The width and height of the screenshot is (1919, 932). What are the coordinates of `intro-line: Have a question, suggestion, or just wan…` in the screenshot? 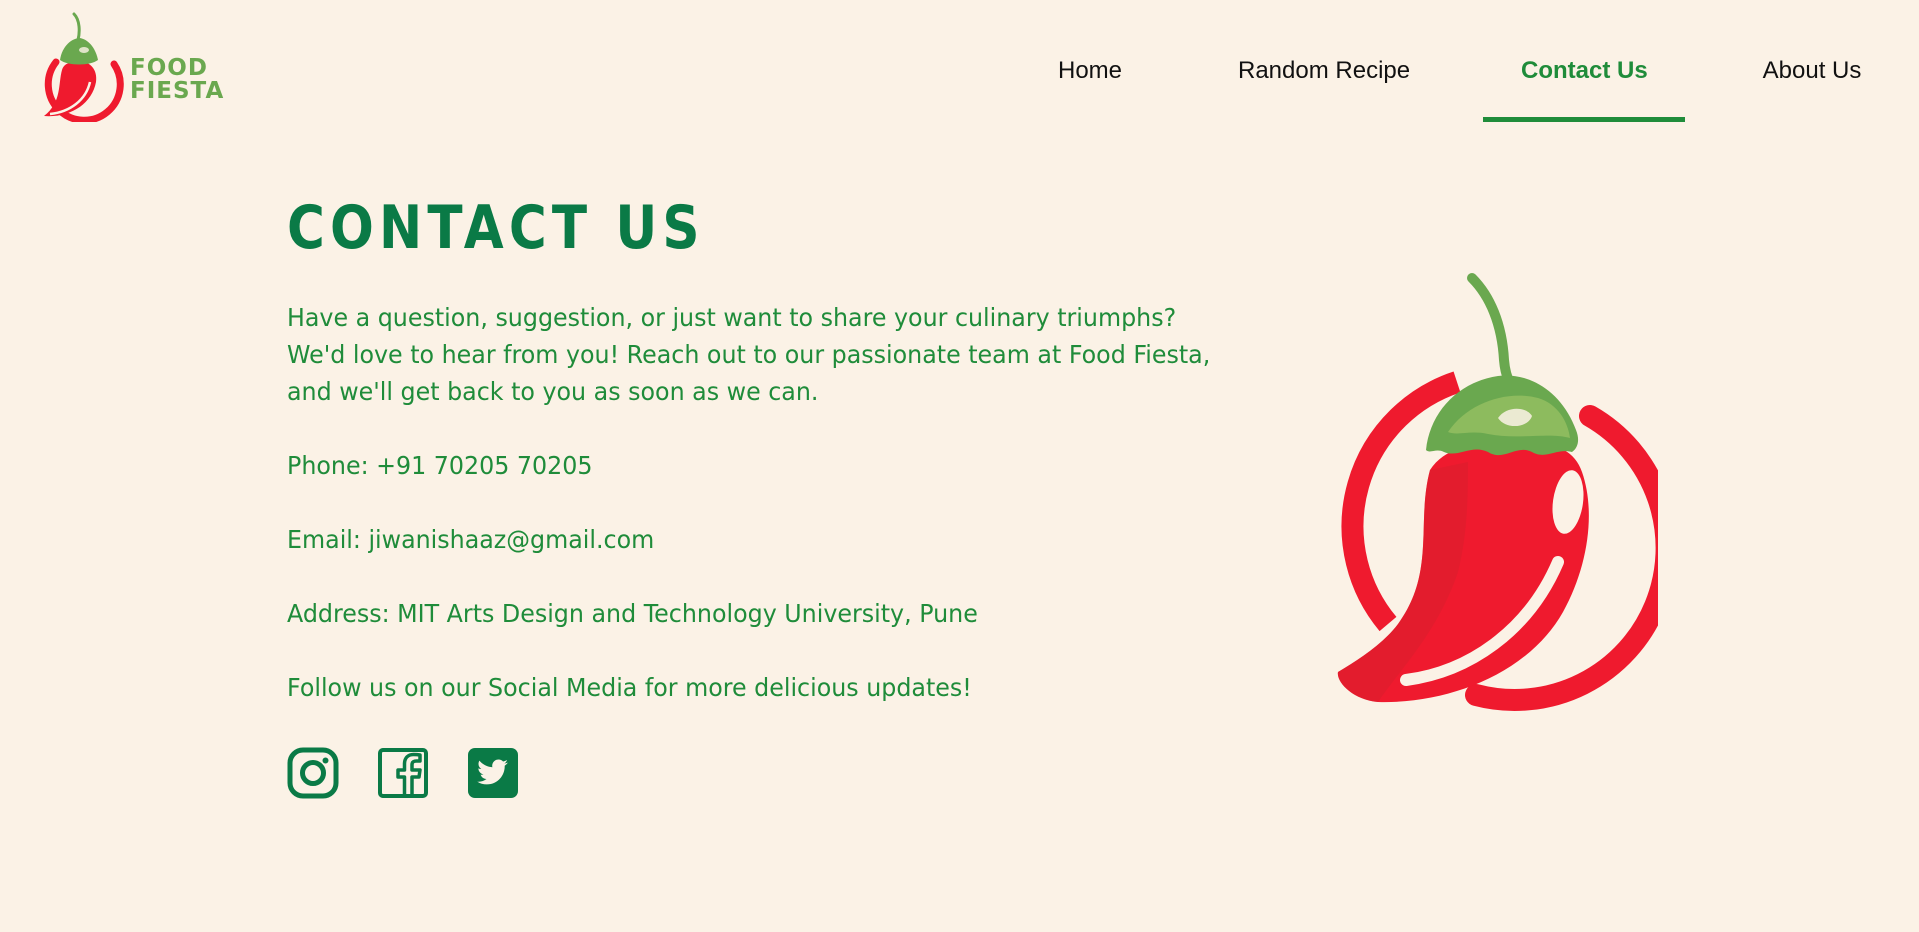 It's located at (732, 317).